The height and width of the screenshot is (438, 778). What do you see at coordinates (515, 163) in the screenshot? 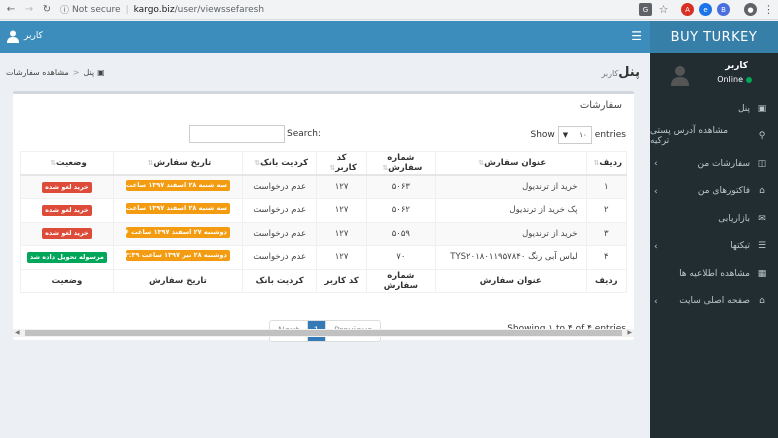
I see `col-header-label: عنوان سفارش` at bounding box center [515, 163].